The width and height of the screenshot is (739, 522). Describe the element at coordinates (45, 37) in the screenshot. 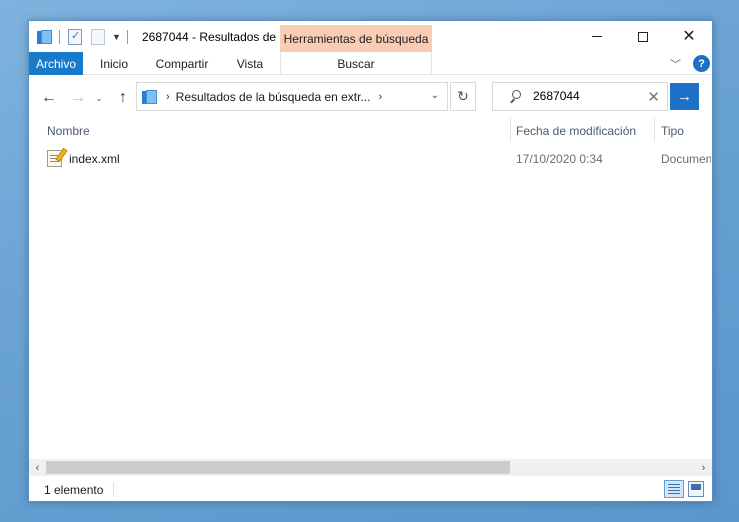

I see `folder-icon` at that location.